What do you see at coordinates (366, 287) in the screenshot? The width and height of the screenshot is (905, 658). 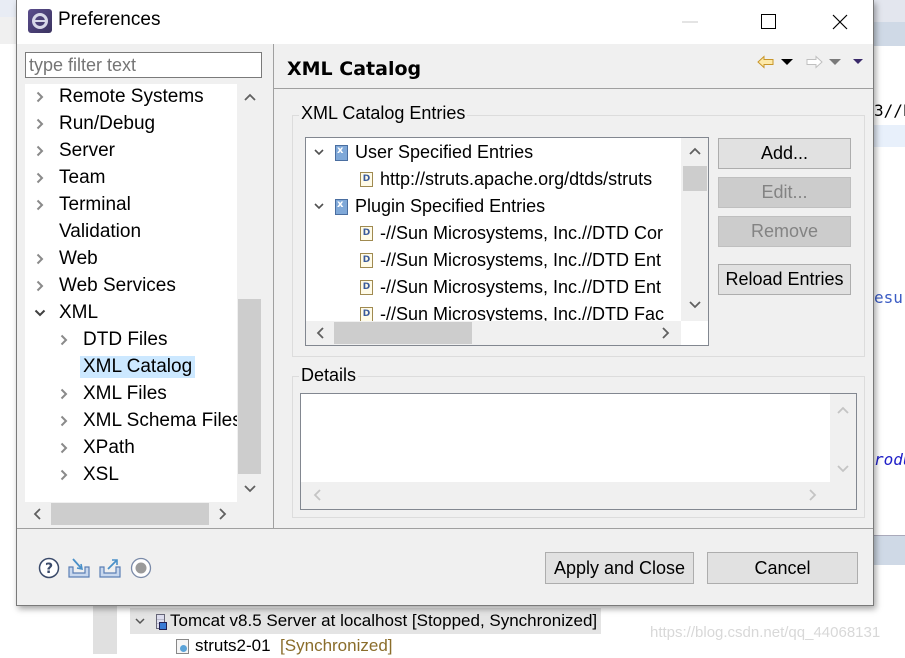 I see `dtd-file-icon: D` at bounding box center [366, 287].